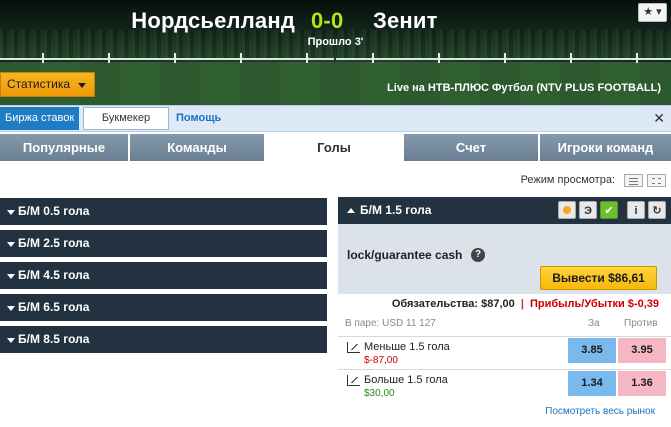  I want to click on exchange-e-icon: Э, so click(588, 210).